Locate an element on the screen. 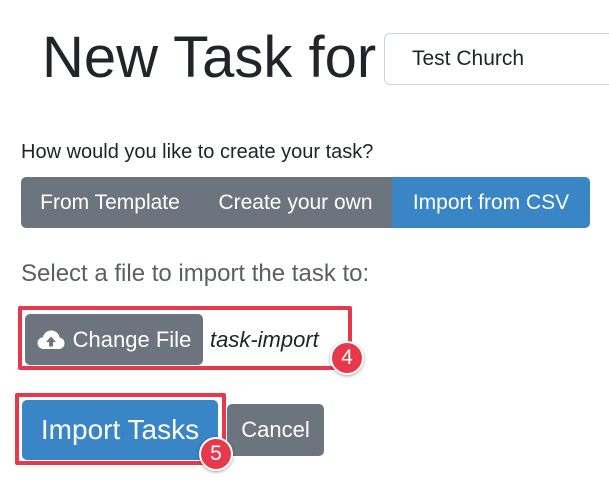 The height and width of the screenshot is (490, 609). selected-file-name: task-import is located at coordinates (264, 339).